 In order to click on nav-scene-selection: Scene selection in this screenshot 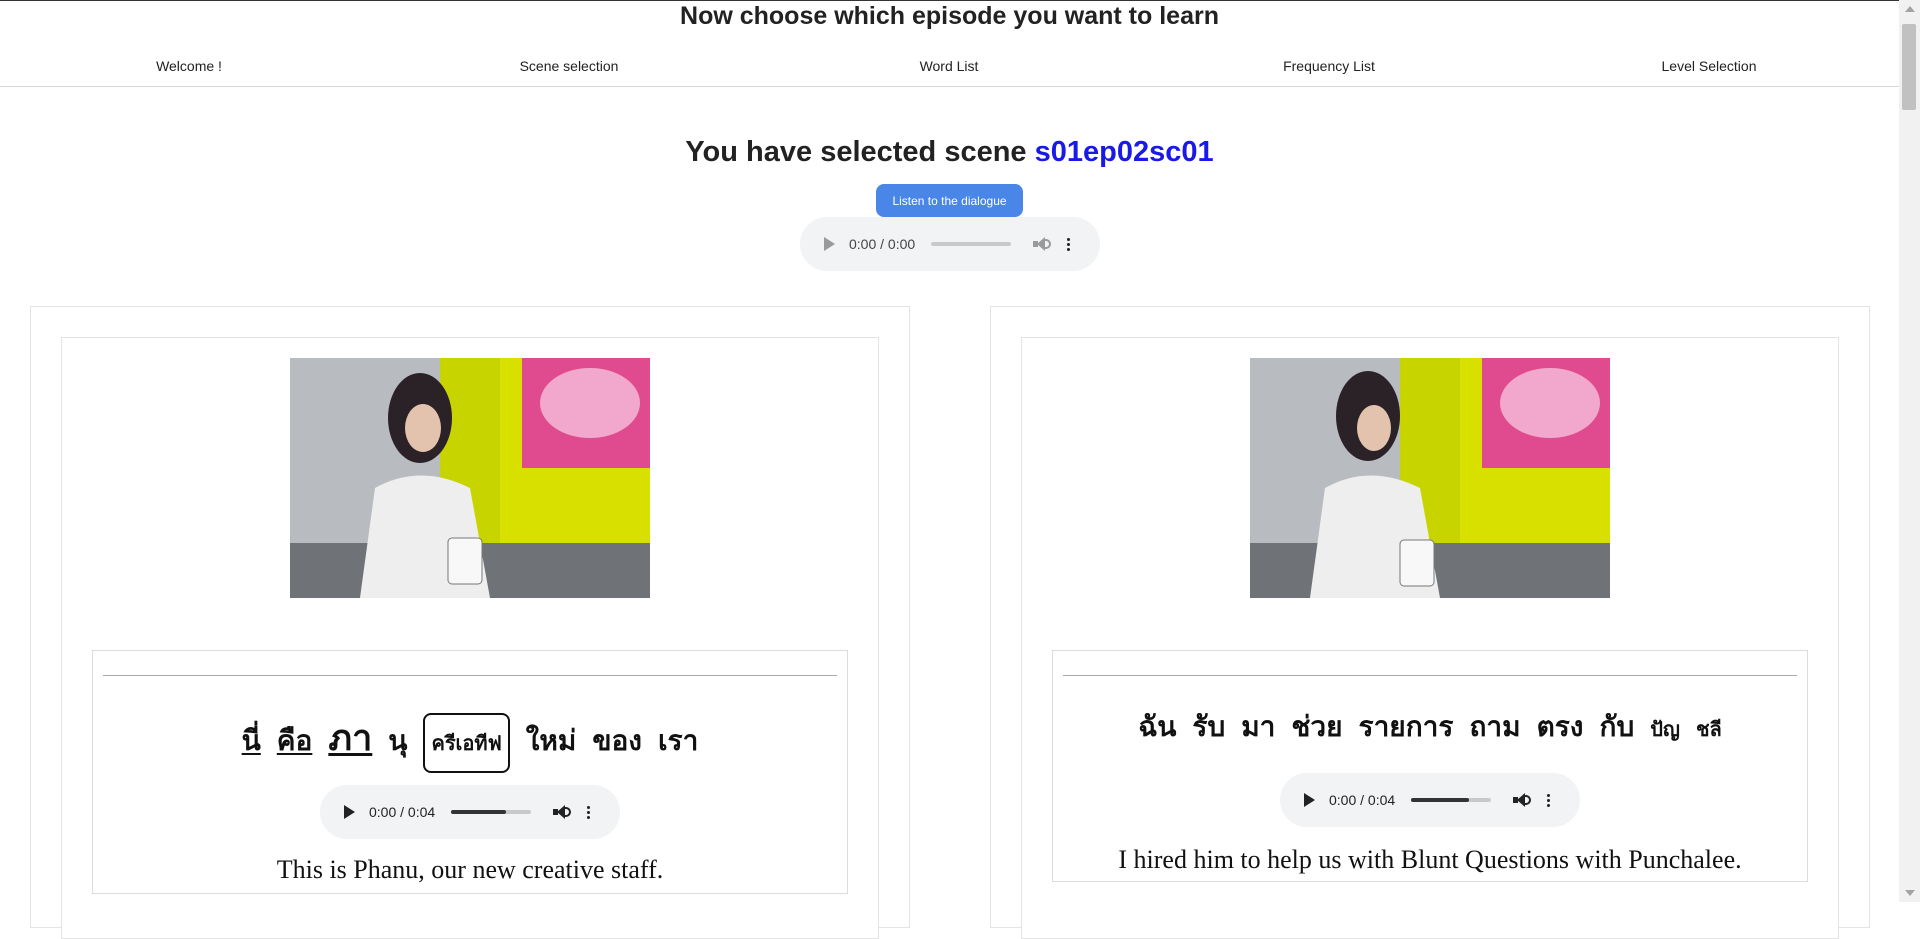, I will do `click(569, 66)`.